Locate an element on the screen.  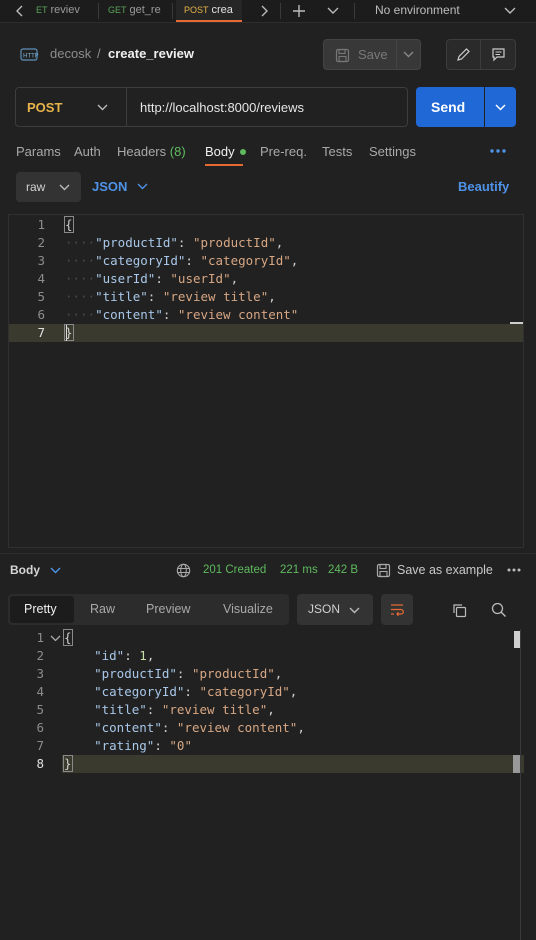
tab-body: Body is located at coordinates (226, 151).